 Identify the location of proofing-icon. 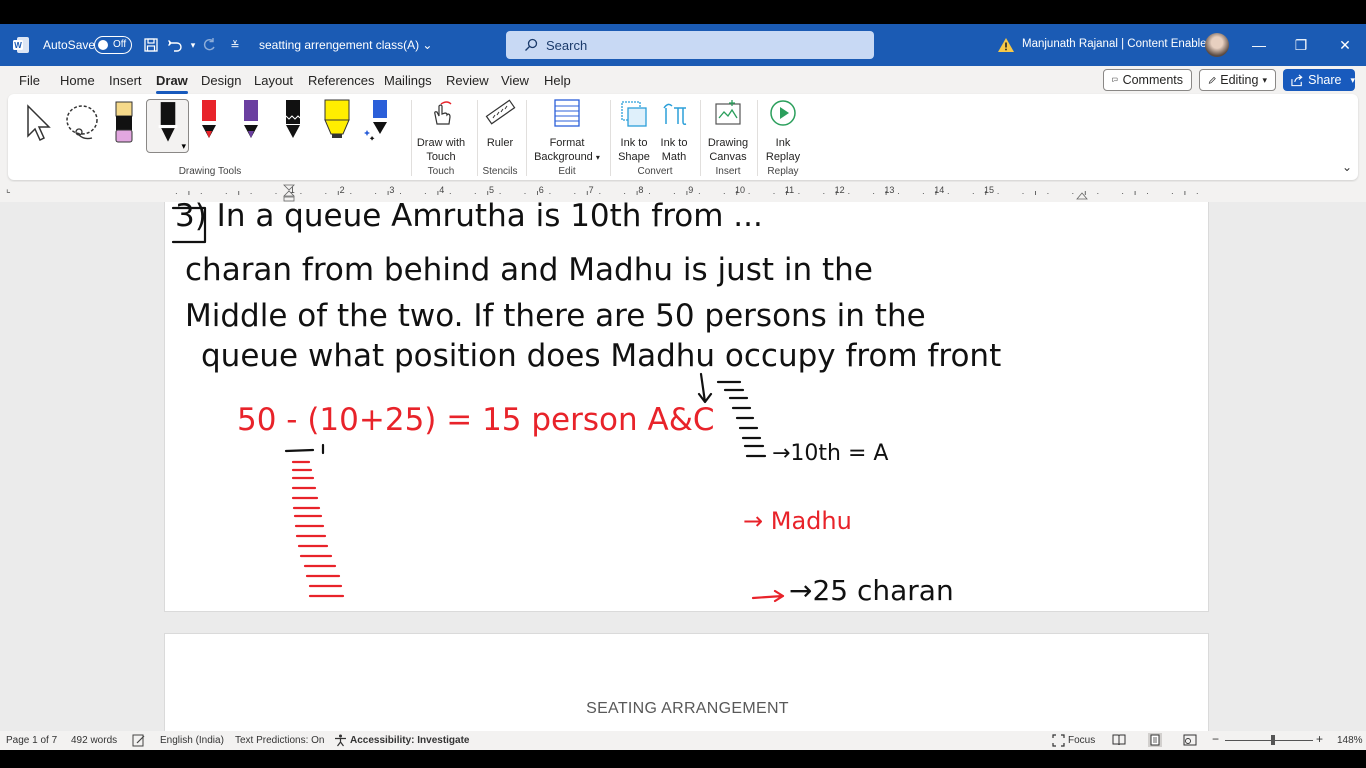
(139, 740).